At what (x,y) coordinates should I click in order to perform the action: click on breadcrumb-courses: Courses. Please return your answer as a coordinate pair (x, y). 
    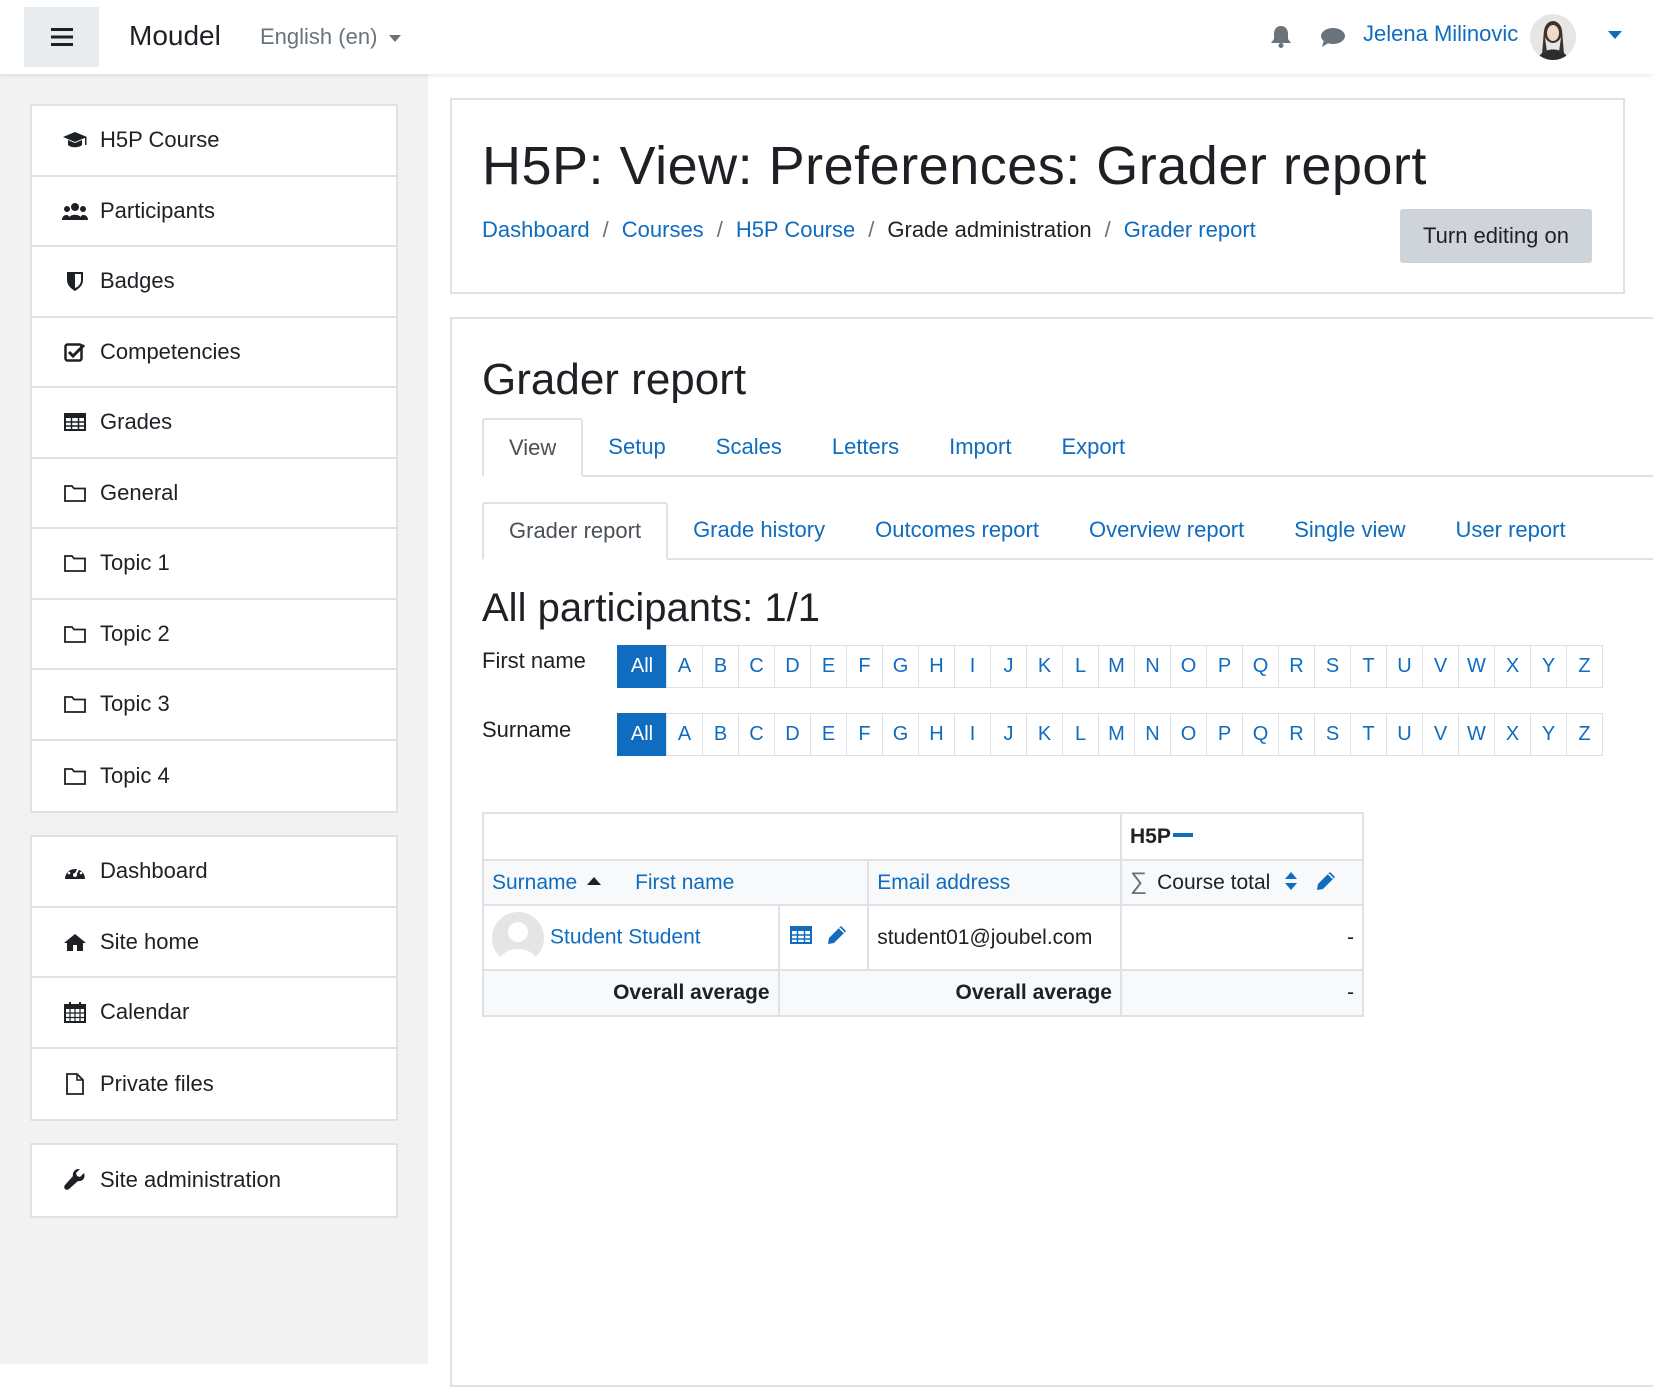
    Looking at the image, I should click on (663, 230).